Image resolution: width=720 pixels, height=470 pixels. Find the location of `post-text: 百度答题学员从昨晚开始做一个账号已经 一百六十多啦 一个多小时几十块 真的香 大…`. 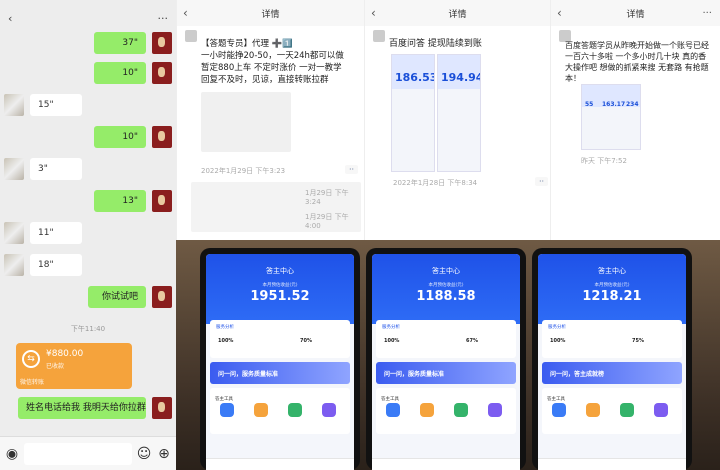

post-text: 百度答题学员从昨晚开始做一个账号已经 一百六十多啦 一个多小时几十块 真的香 大… is located at coordinates (637, 62).